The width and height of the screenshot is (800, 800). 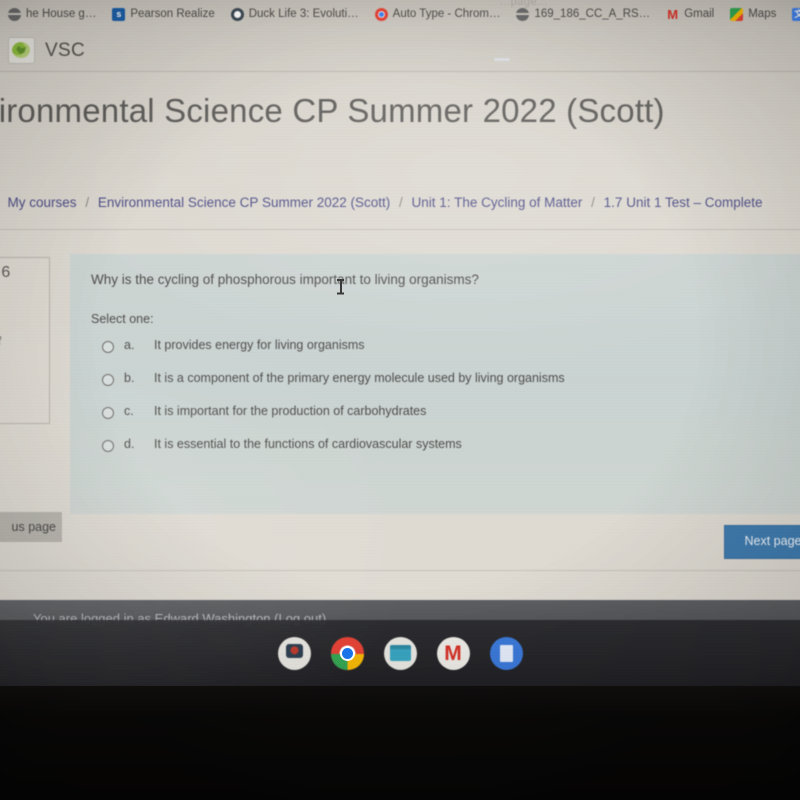 What do you see at coordinates (21, 50) in the screenshot?
I see `vsc-logo-icon` at bounding box center [21, 50].